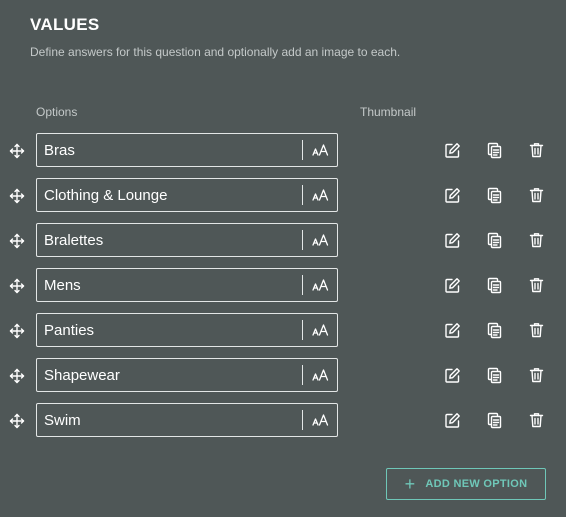 This screenshot has height=517, width=566. I want to click on add-new-option-button: + ADD NEW OPTION, so click(466, 484).